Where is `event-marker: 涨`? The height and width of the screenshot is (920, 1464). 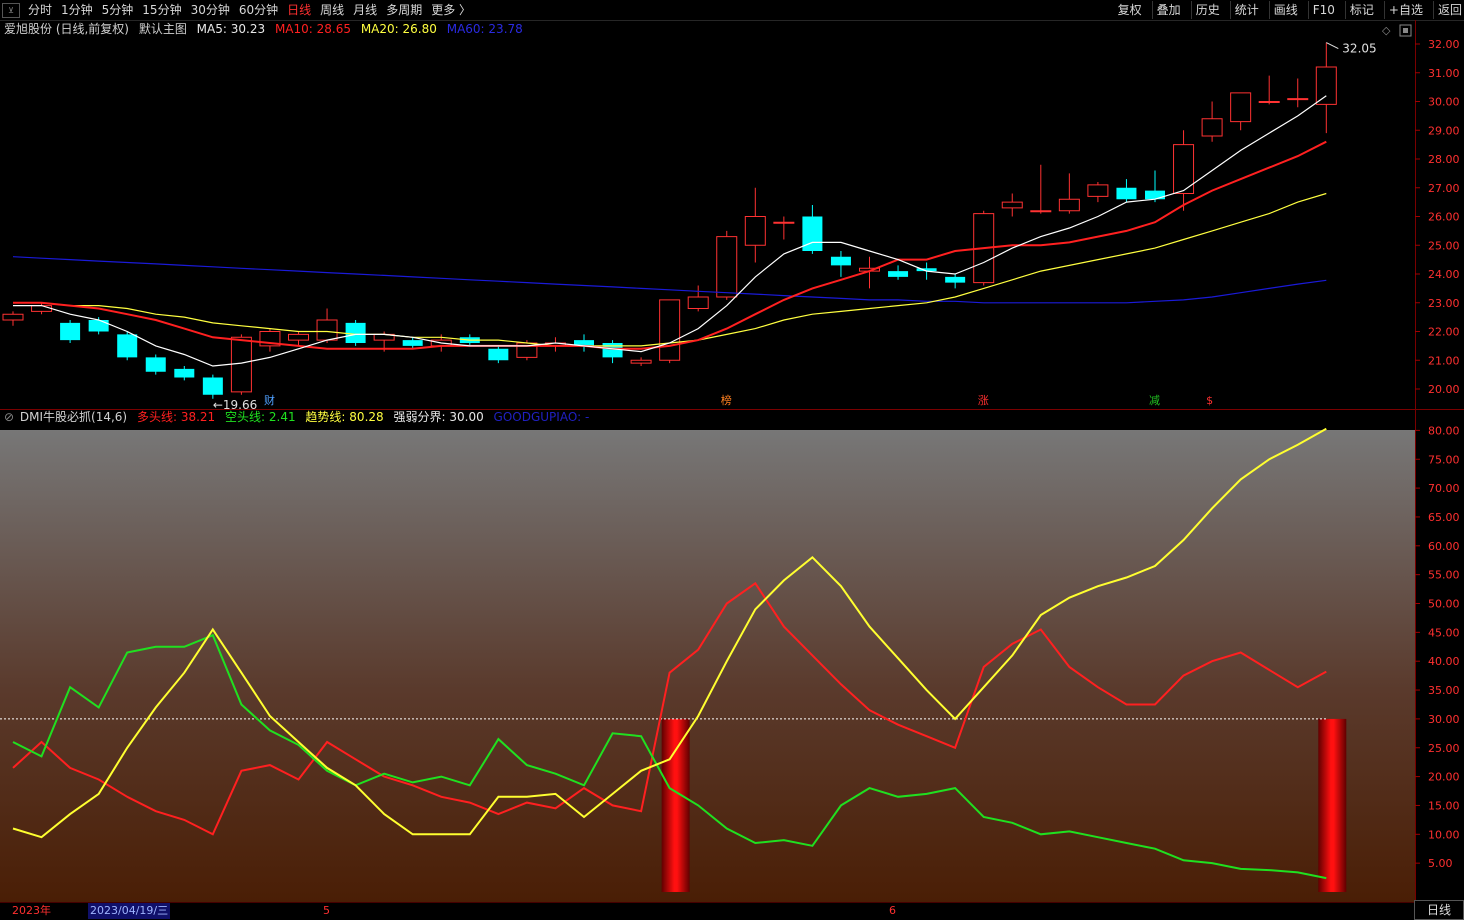
event-marker: 涨 is located at coordinates (983, 400).